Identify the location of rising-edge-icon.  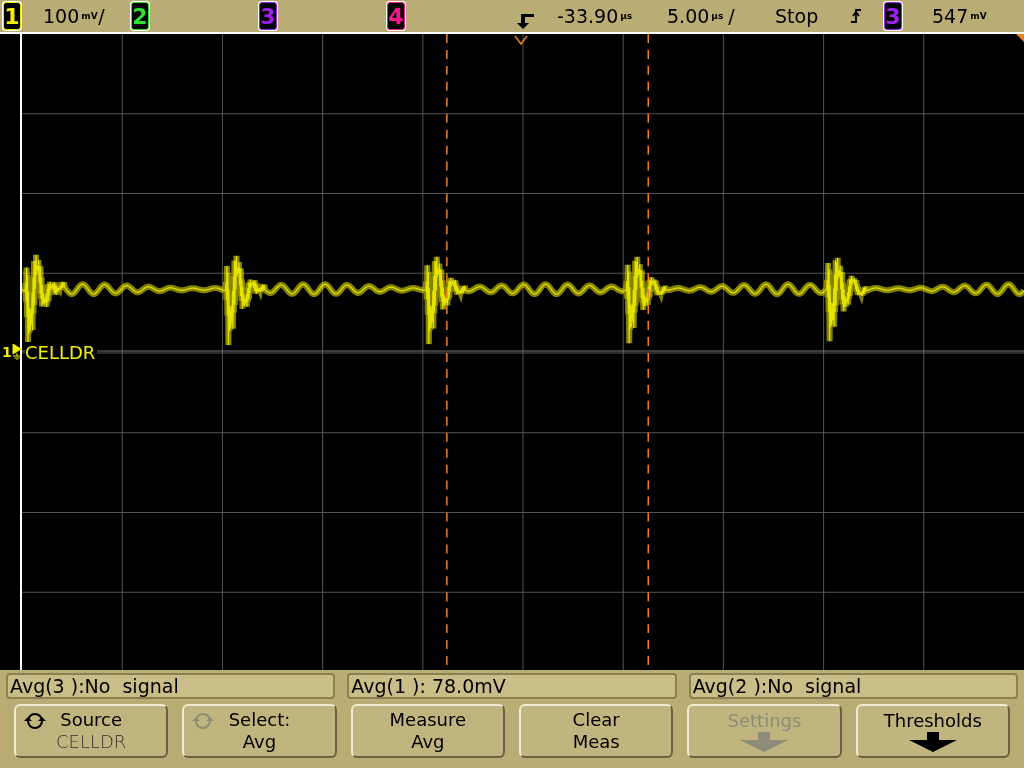
(856, 16).